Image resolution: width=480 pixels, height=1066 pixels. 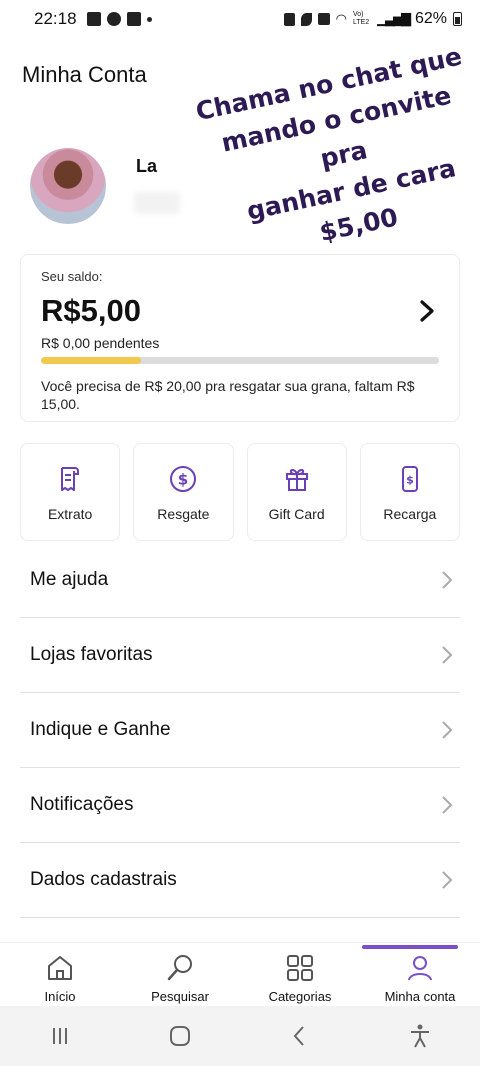 What do you see at coordinates (179, 968) in the screenshot?
I see `search-icon` at bounding box center [179, 968].